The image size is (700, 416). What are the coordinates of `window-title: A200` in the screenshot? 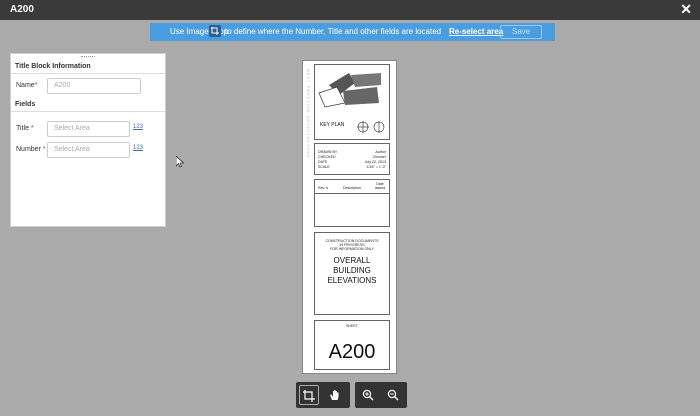 It's located at (22, 9).